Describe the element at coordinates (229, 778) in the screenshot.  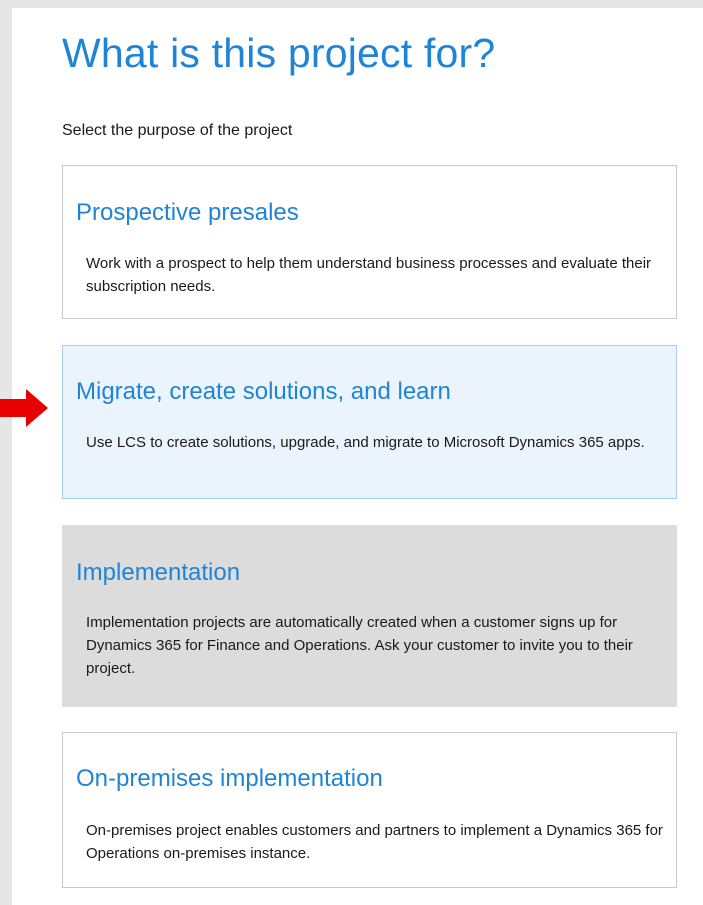
I see `option-title: On-premises implementation` at that location.